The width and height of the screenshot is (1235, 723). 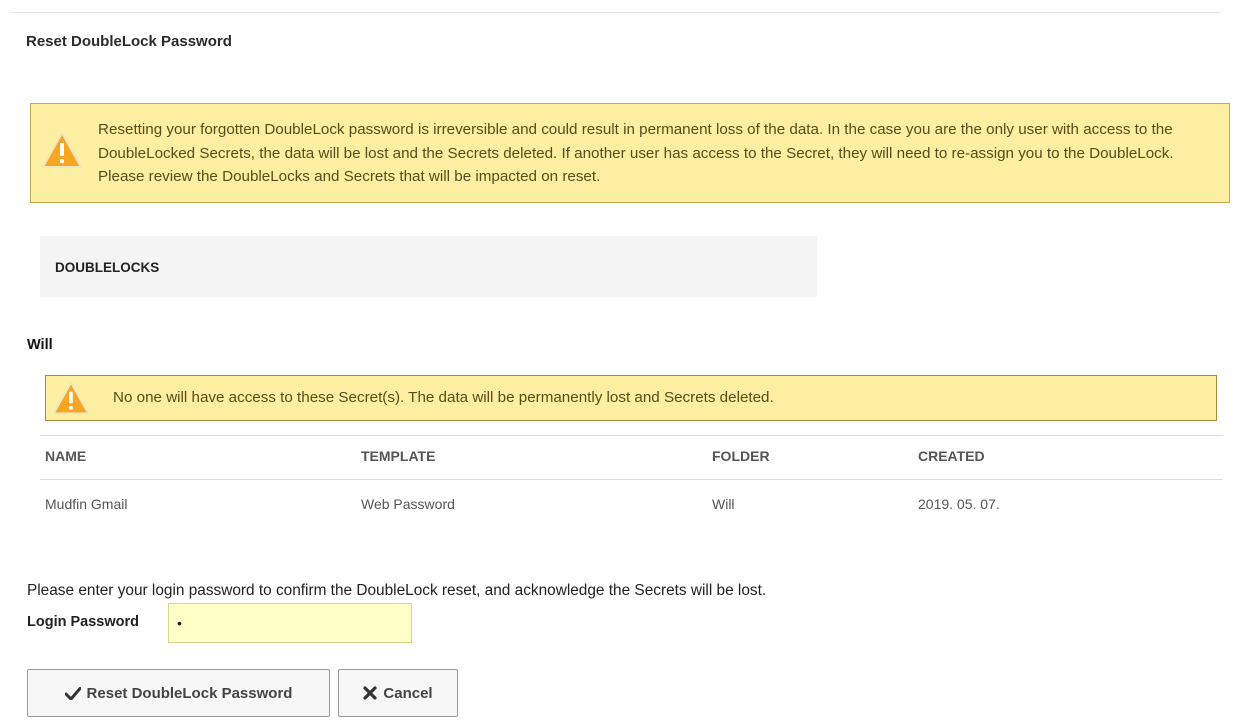 I want to click on reset-button-label: Reset DoubleLock Password, so click(x=189, y=693).